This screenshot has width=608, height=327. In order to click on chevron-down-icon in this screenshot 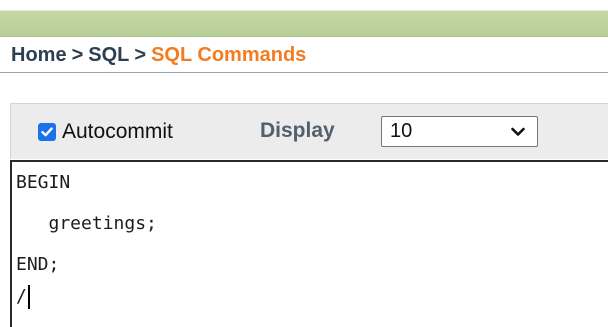, I will do `click(518, 131)`.